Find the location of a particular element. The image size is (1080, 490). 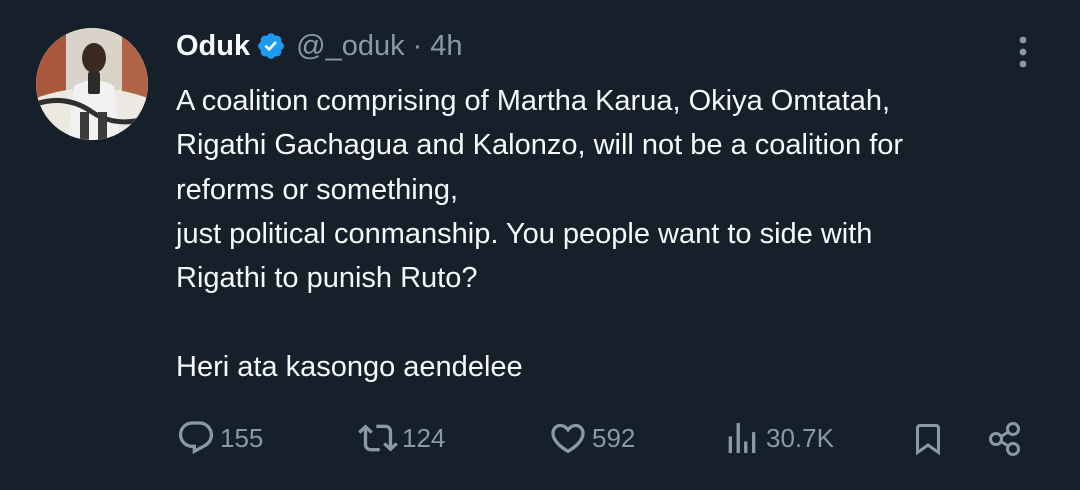

views-button: 30.7K is located at coordinates (778, 438).